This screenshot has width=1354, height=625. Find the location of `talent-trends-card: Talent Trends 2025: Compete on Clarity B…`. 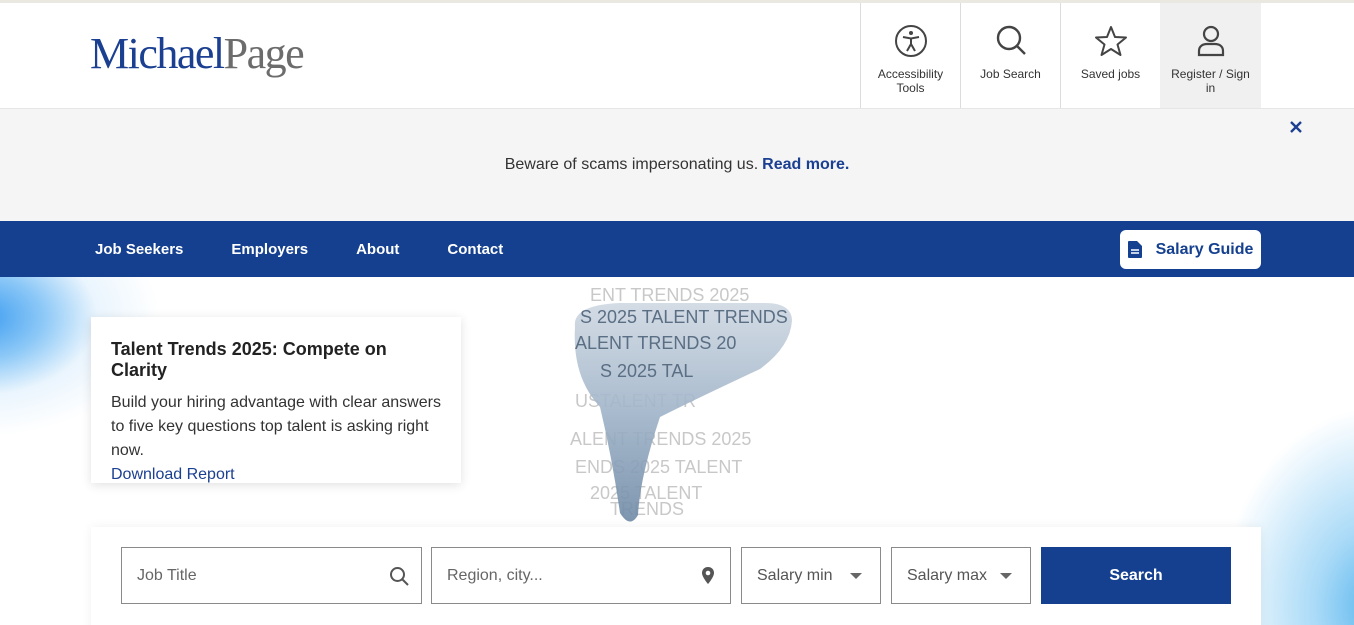

talent-trends-card: Talent Trends 2025: Compete on Clarity B… is located at coordinates (276, 400).